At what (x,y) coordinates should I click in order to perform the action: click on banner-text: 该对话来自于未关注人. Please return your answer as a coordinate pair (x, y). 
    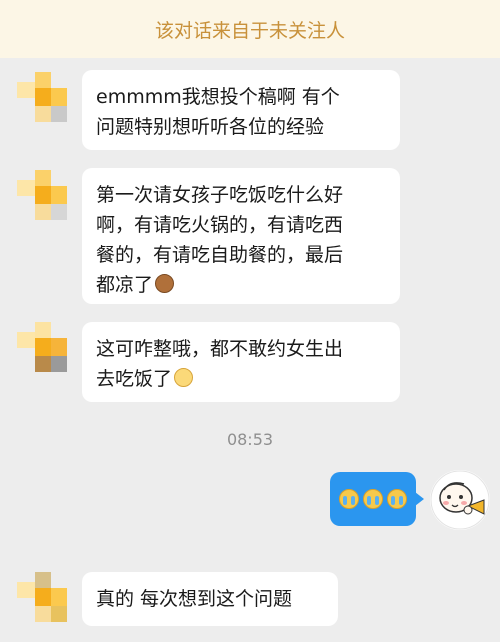
    Looking at the image, I should click on (249, 30).